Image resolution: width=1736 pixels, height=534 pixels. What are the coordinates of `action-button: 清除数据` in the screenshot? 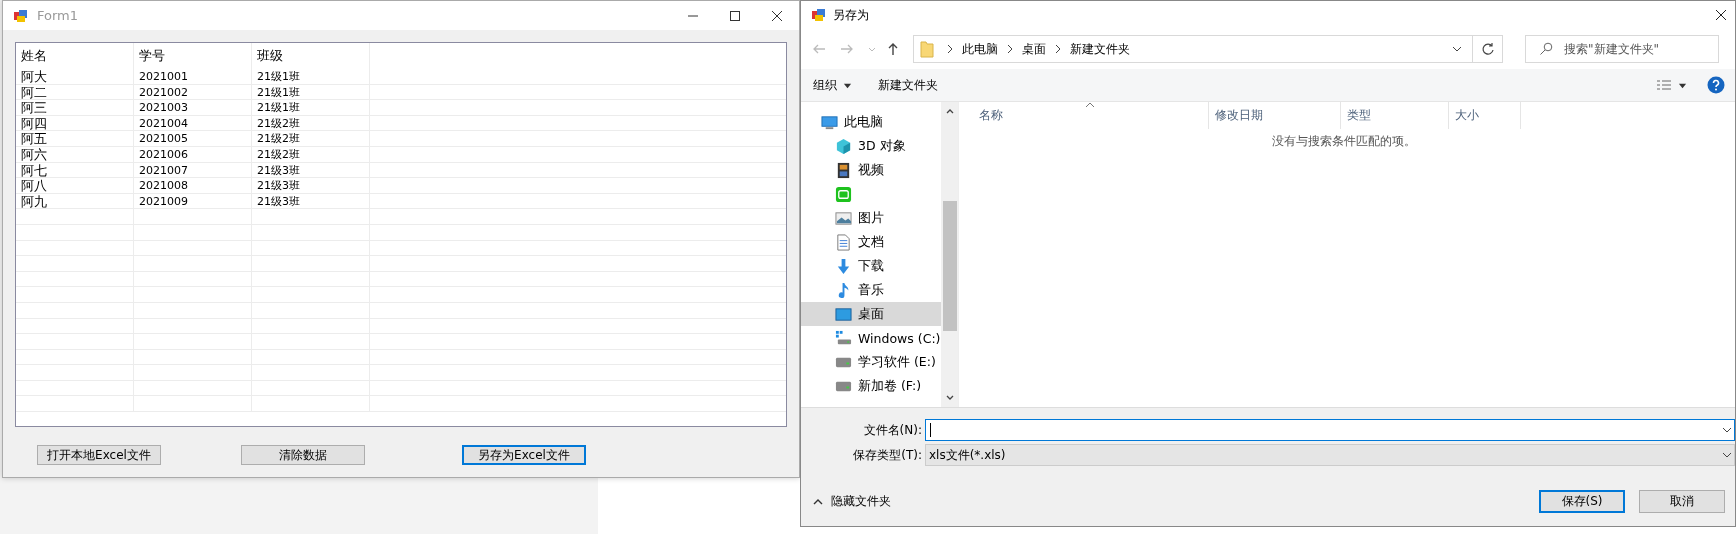 It's located at (303, 455).